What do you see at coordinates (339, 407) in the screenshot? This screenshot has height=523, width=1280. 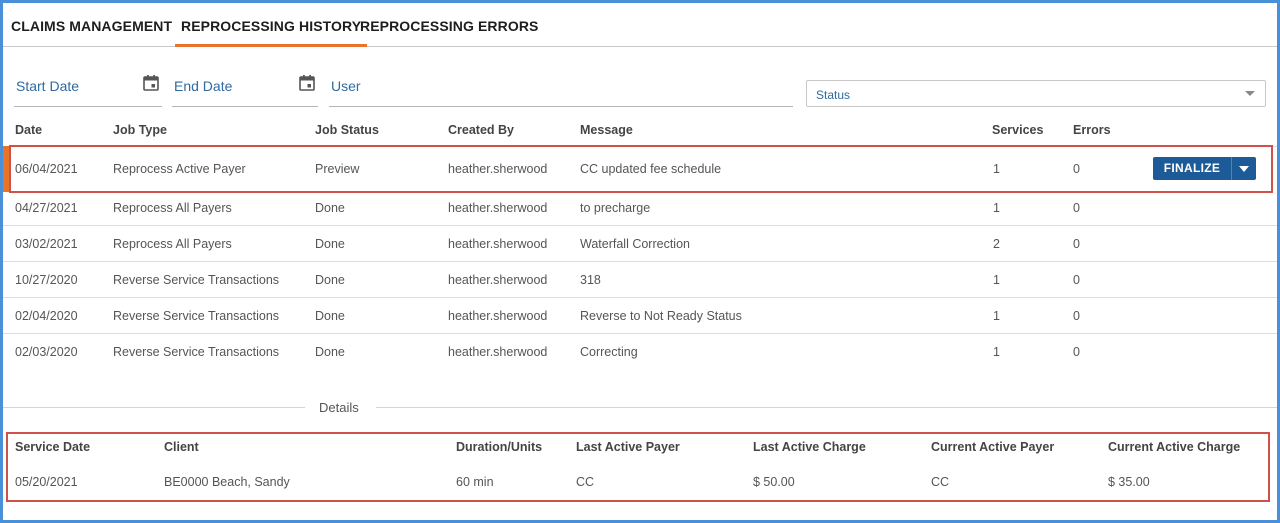 I see `details-title: Details` at bounding box center [339, 407].